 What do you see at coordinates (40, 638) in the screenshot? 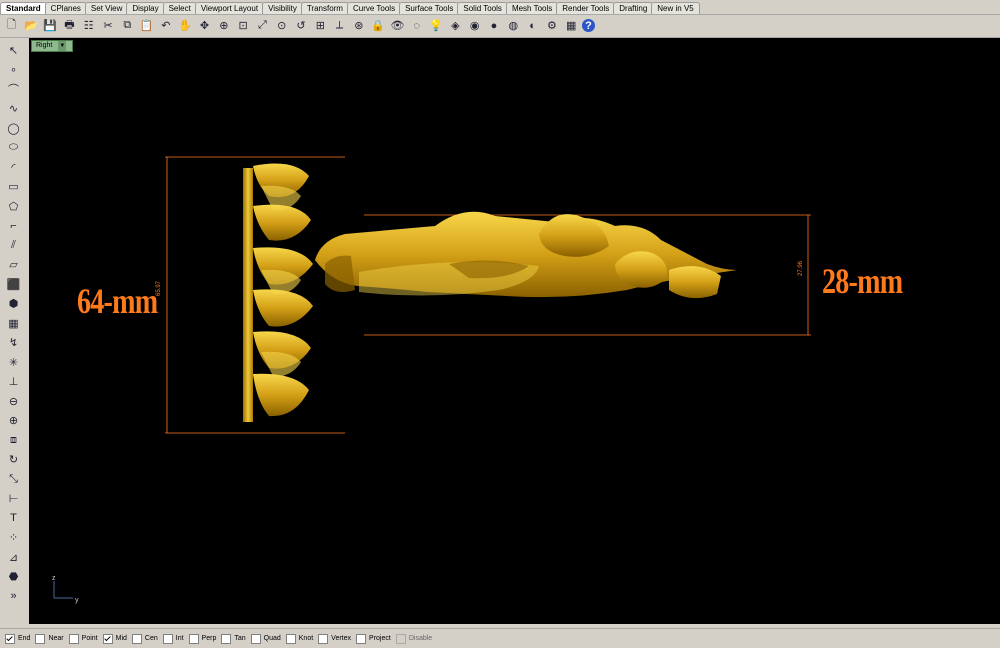
I see `osnap-near-checkbox` at bounding box center [40, 638].